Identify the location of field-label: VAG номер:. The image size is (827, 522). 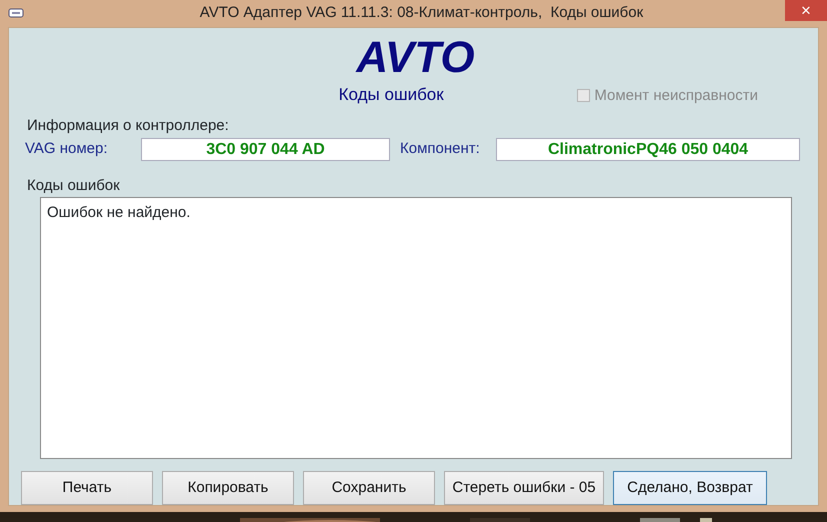
(67, 148).